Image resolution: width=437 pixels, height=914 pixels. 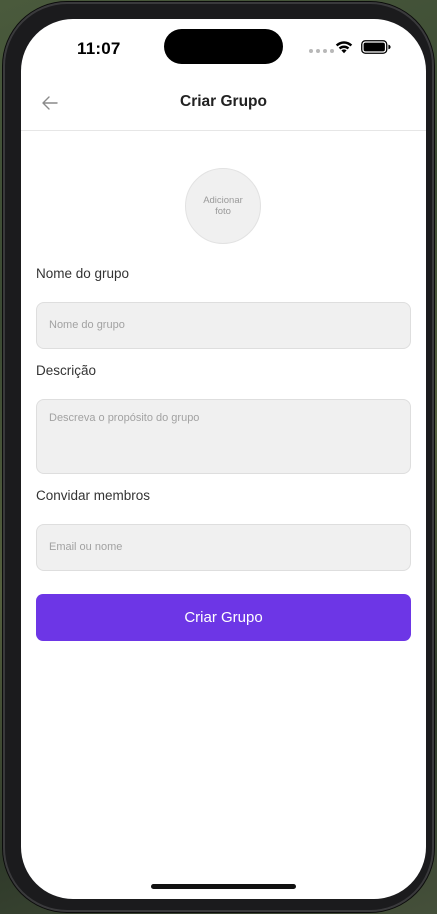 I want to click on add-photo-label: Adicionar foto, so click(x=223, y=206).